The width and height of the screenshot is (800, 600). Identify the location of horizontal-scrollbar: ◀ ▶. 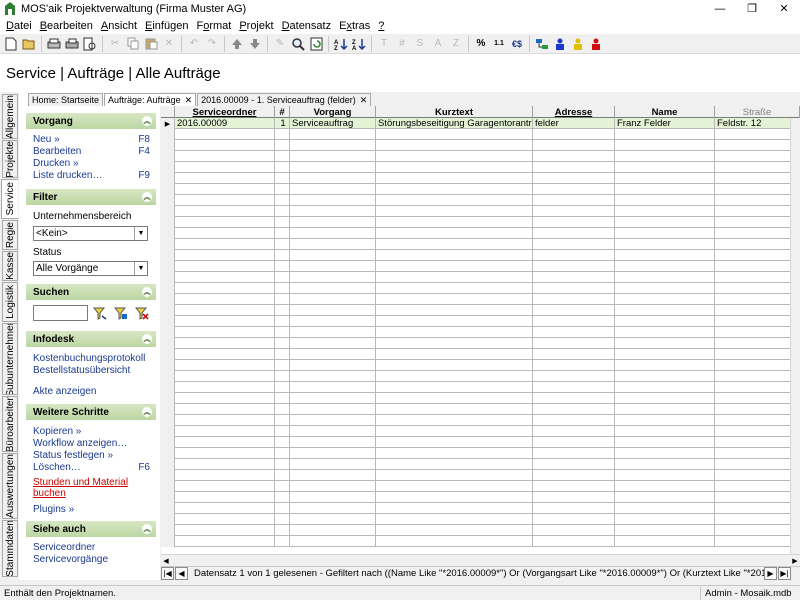
(480, 559).